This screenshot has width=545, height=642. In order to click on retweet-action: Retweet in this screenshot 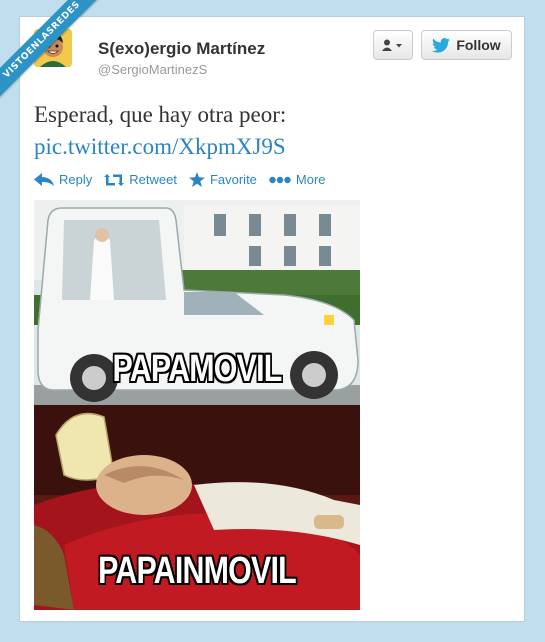, I will do `click(140, 179)`.